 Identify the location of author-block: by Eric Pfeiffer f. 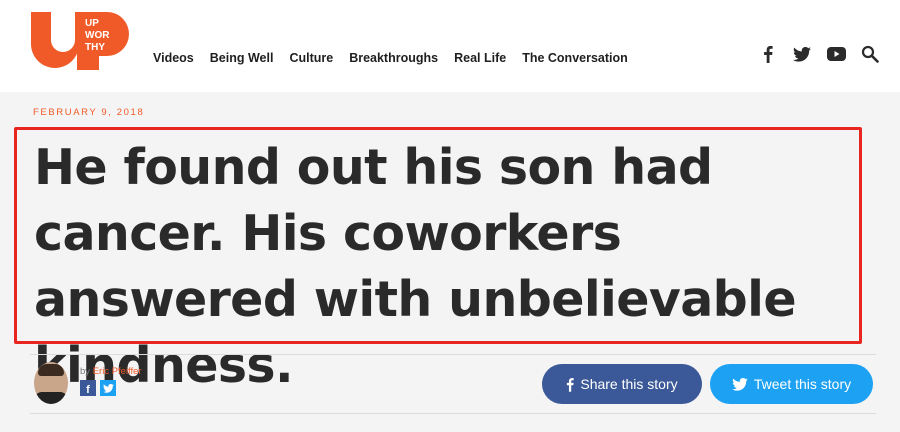
(88, 383).